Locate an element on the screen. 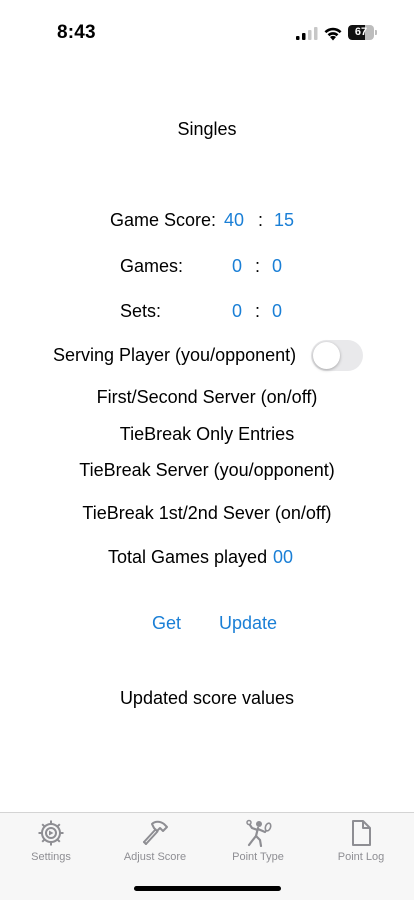  total-games-value: 00 is located at coordinates (283, 557).